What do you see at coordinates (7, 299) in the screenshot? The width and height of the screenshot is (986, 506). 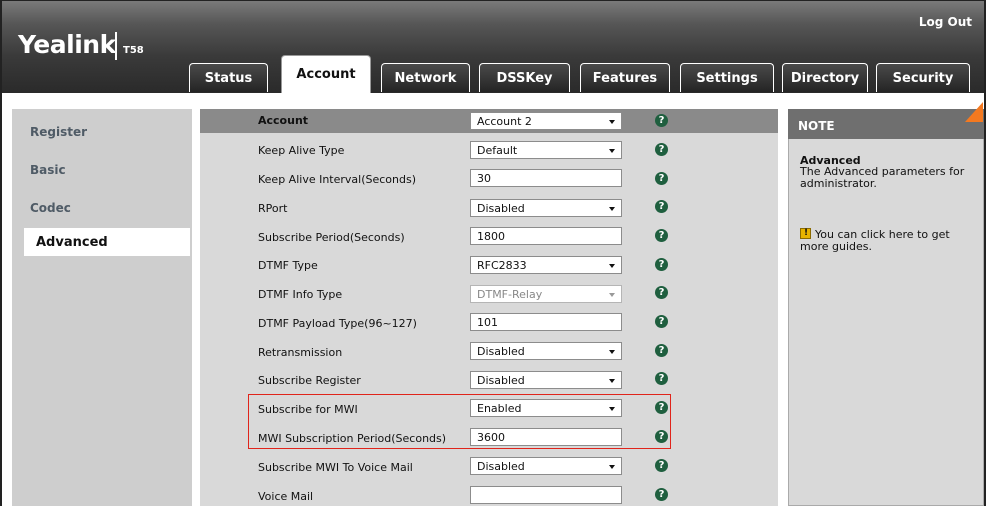 I see `left-margin` at bounding box center [7, 299].